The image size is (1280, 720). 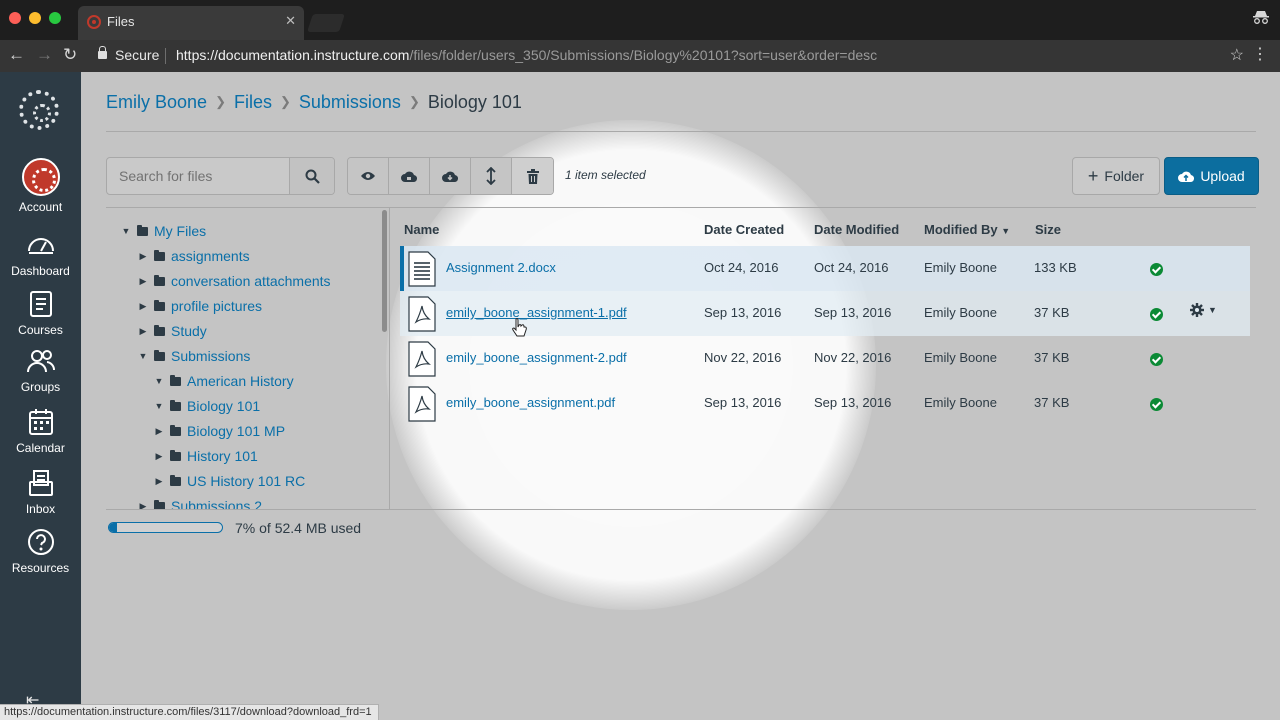 What do you see at coordinates (530, 402) in the screenshot?
I see `file-name-link: emily_boone_assignment.pdf` at bounding box center [530, 402].